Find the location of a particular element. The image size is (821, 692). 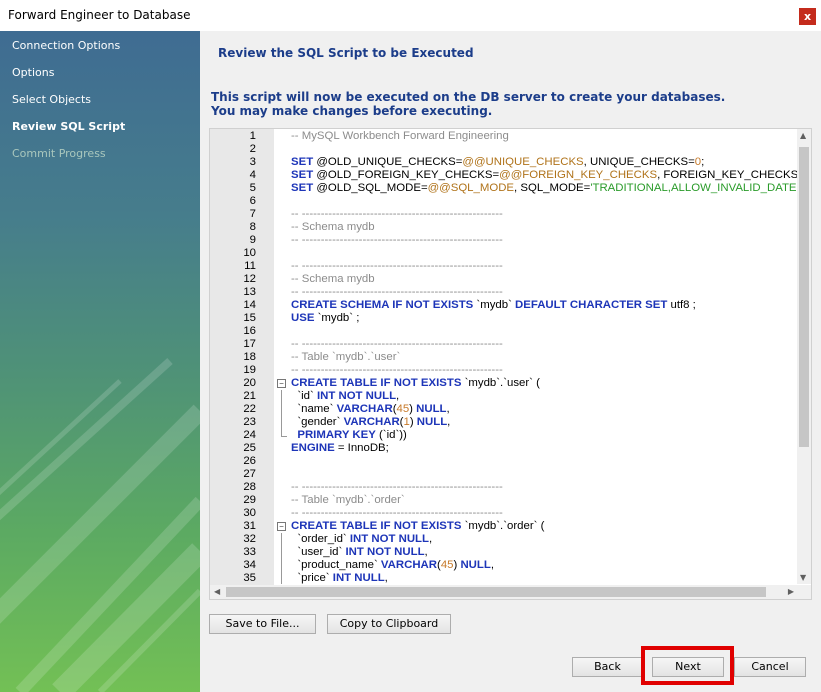

vertical-scrollbar: ▲ ▼ is located at coordinates (804, 356).